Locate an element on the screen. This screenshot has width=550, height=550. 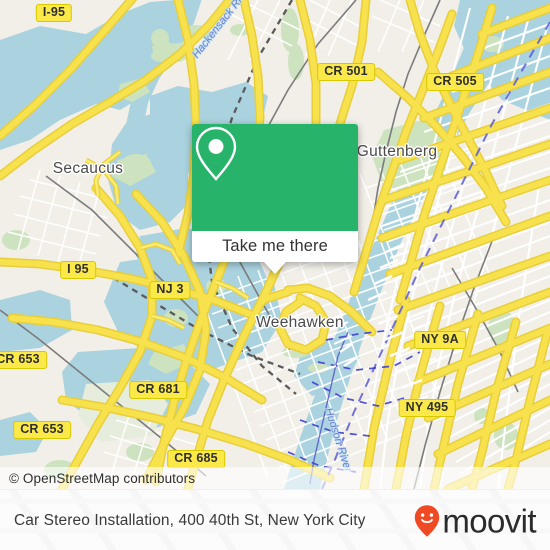
highway-shield: CR 685 is located at coordinates (196, 459).